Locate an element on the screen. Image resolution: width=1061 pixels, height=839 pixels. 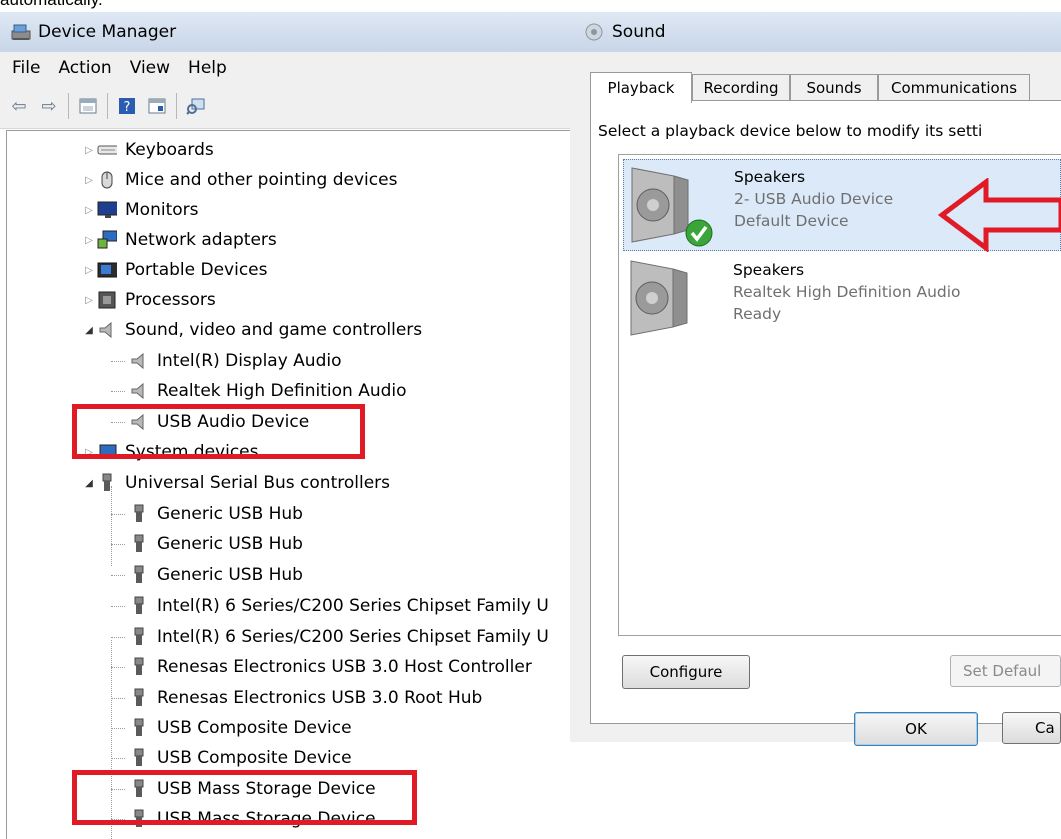
tree-label: Renesas Electronics USB 3.0 Root Hub is located at coordinates (320, 698).